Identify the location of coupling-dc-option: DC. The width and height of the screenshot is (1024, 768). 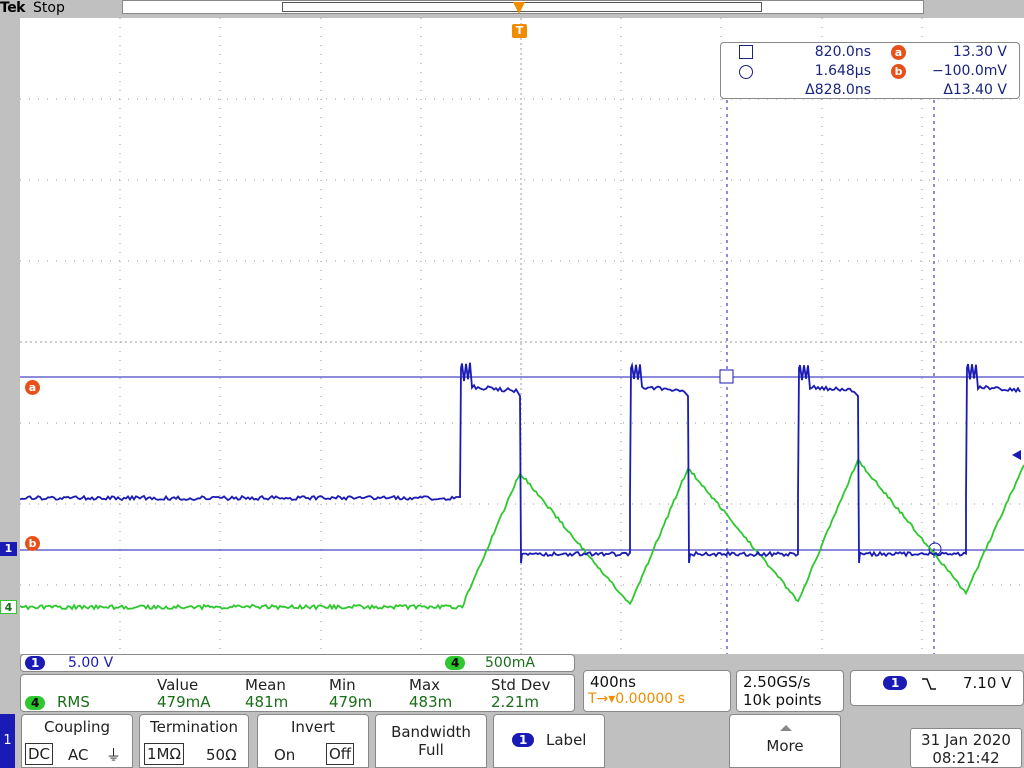
(39, 754).